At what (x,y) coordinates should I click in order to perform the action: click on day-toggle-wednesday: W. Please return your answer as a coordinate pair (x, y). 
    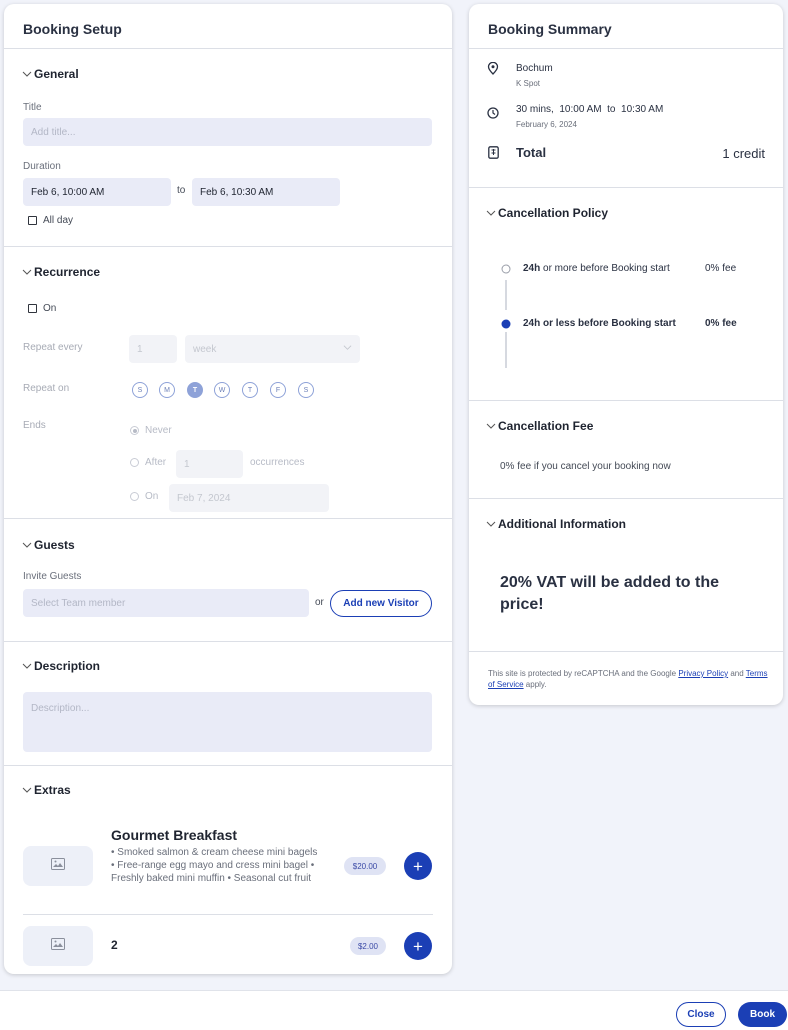
    Looking at the image, I should click on (222, 390).